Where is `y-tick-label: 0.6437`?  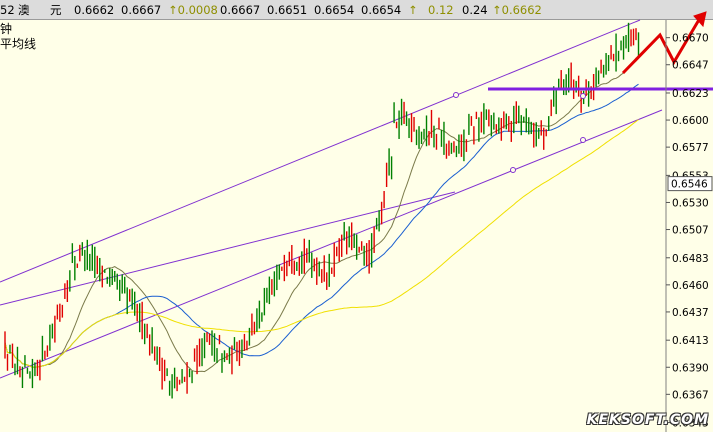
y-tick-label: 0.6437 is located at coordinates (690, 313).